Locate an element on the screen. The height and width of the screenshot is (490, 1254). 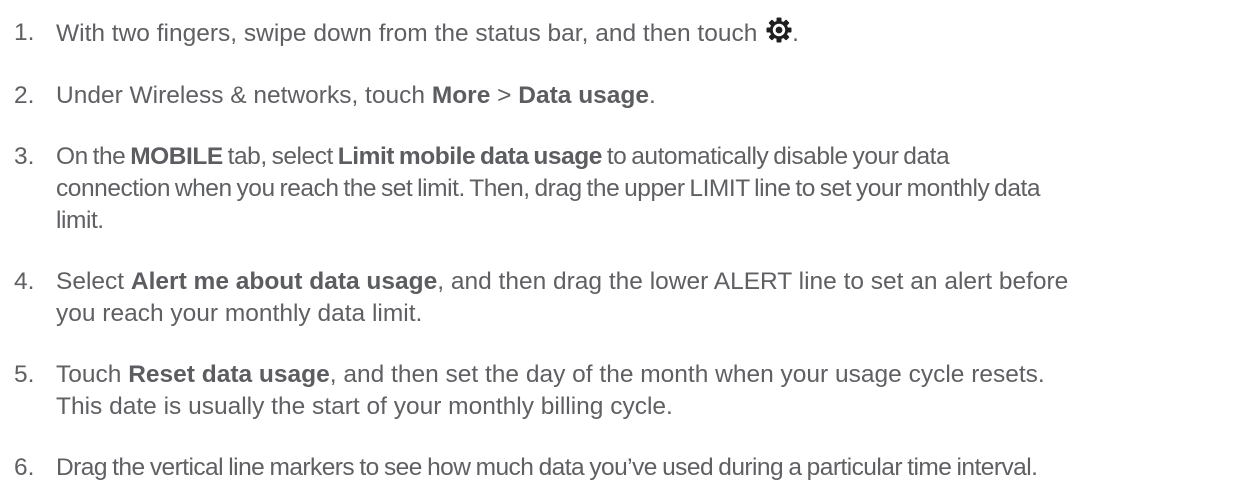
ui-term-data-usage: Data usage is located at coordinates (583, 95).